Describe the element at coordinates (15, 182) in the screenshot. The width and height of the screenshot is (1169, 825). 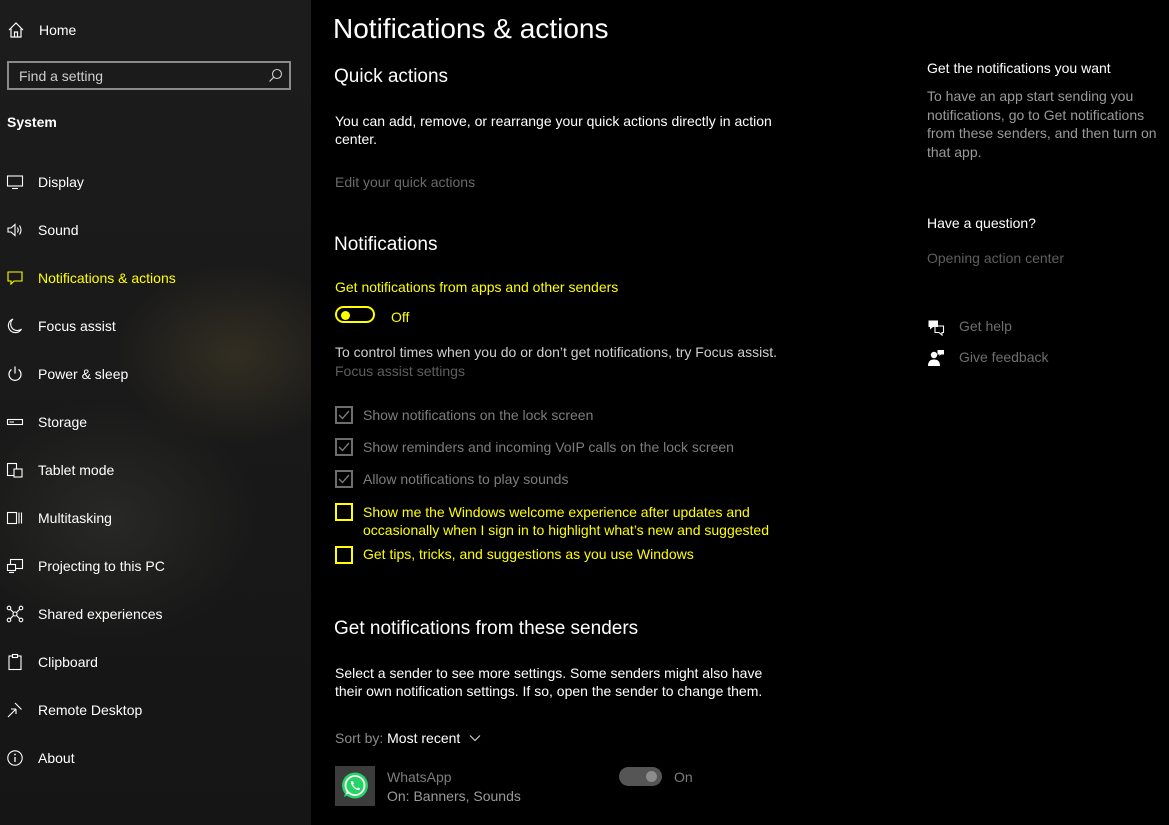
I see `monitor-icon` at that location.